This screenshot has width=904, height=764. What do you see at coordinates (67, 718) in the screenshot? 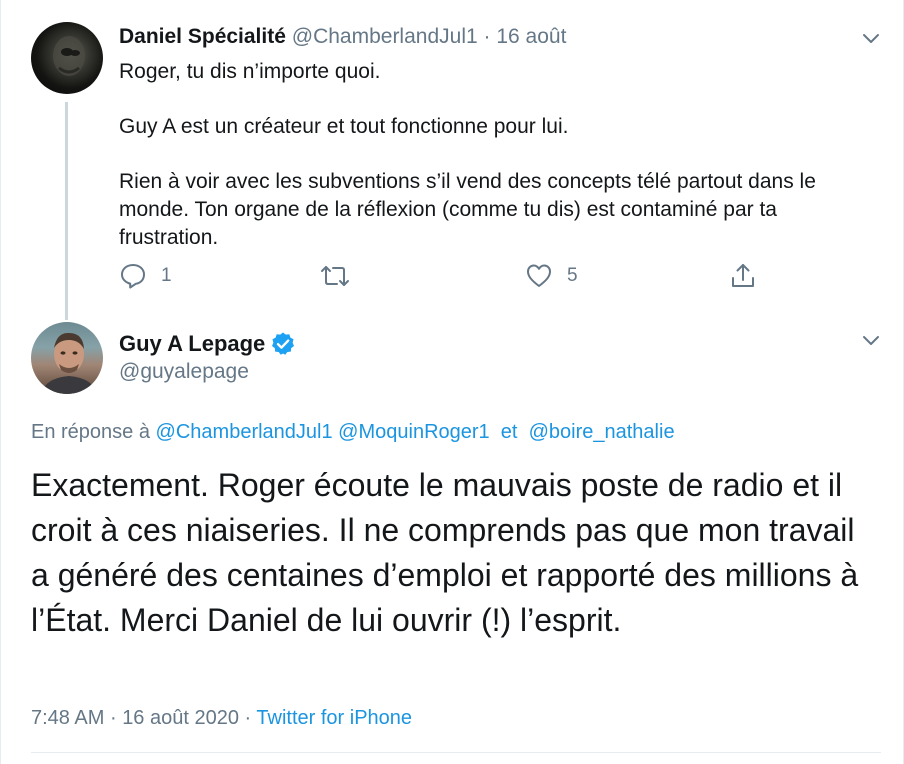
I see `tweet-time: 7:48 AM` at bounding box center [67, 718].